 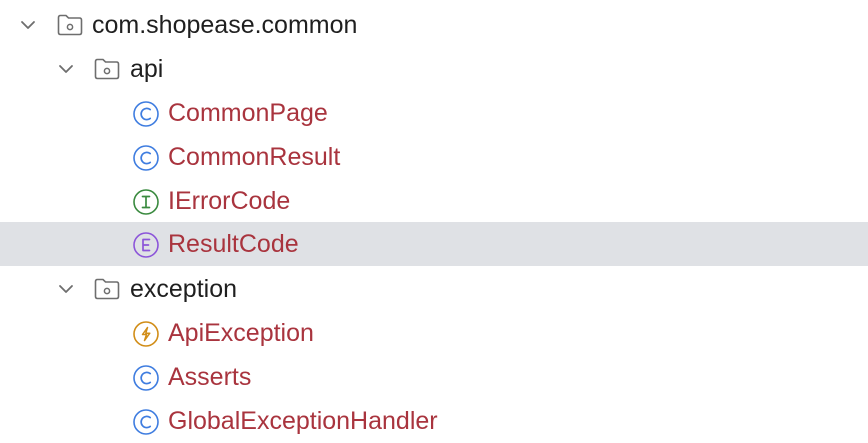 What do you see at coordinates (434, 201) in the screenshot?
I see `tree-row-ierrorcode: IErrorCode` at bounding box center [434, 201].